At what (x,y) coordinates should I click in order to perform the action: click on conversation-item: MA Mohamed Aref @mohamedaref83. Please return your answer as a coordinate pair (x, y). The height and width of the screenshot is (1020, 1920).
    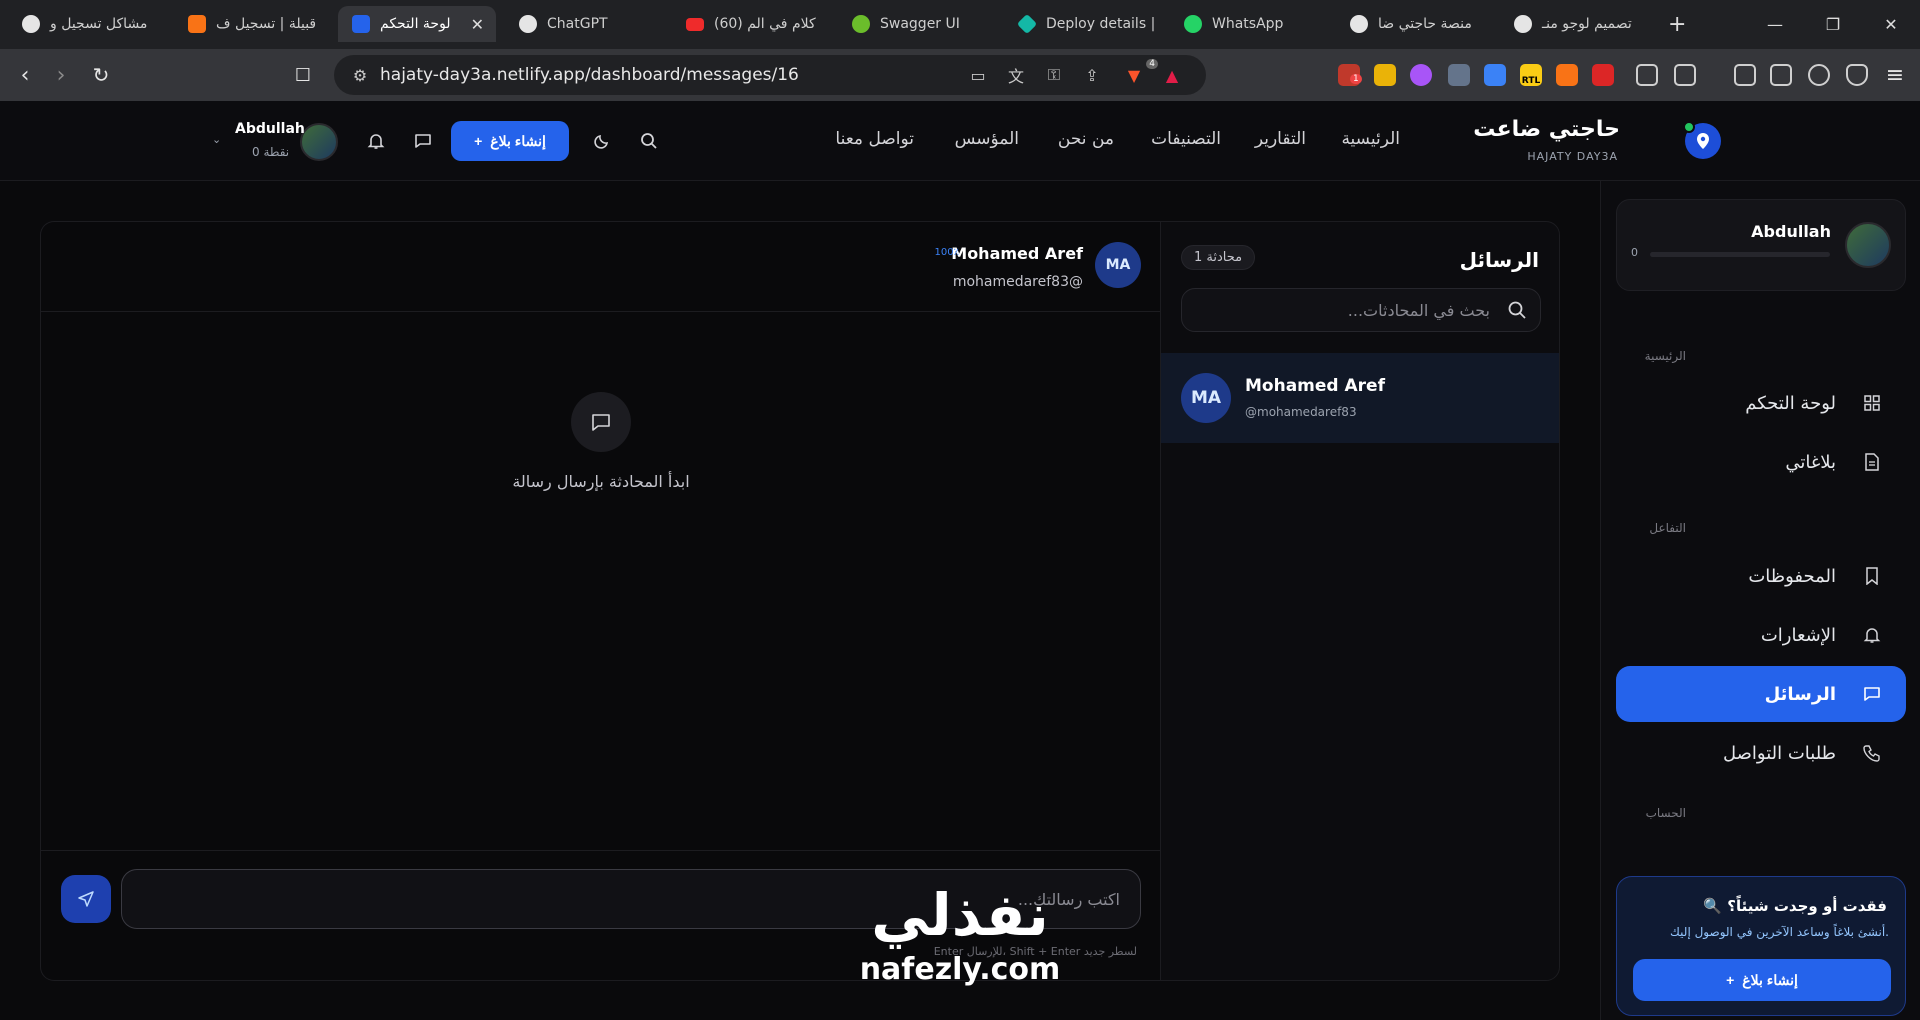
    Looking at the image, I should click on (1360, 398).